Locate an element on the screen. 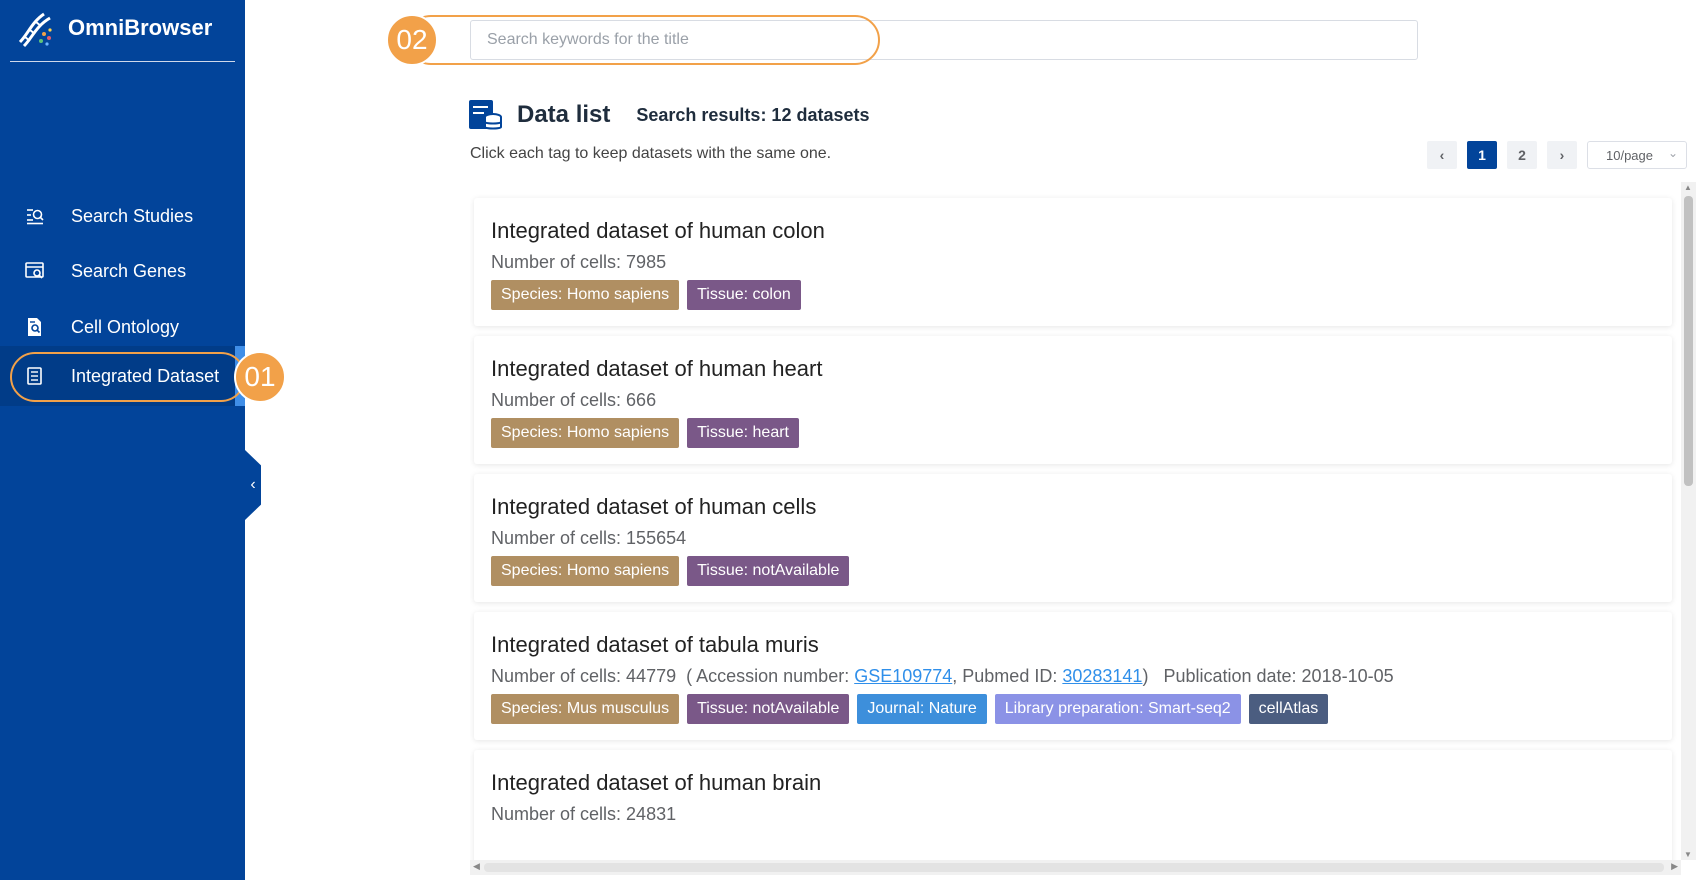  sidebar-collapse-button: ‹ is located at coordinates (253, 485).